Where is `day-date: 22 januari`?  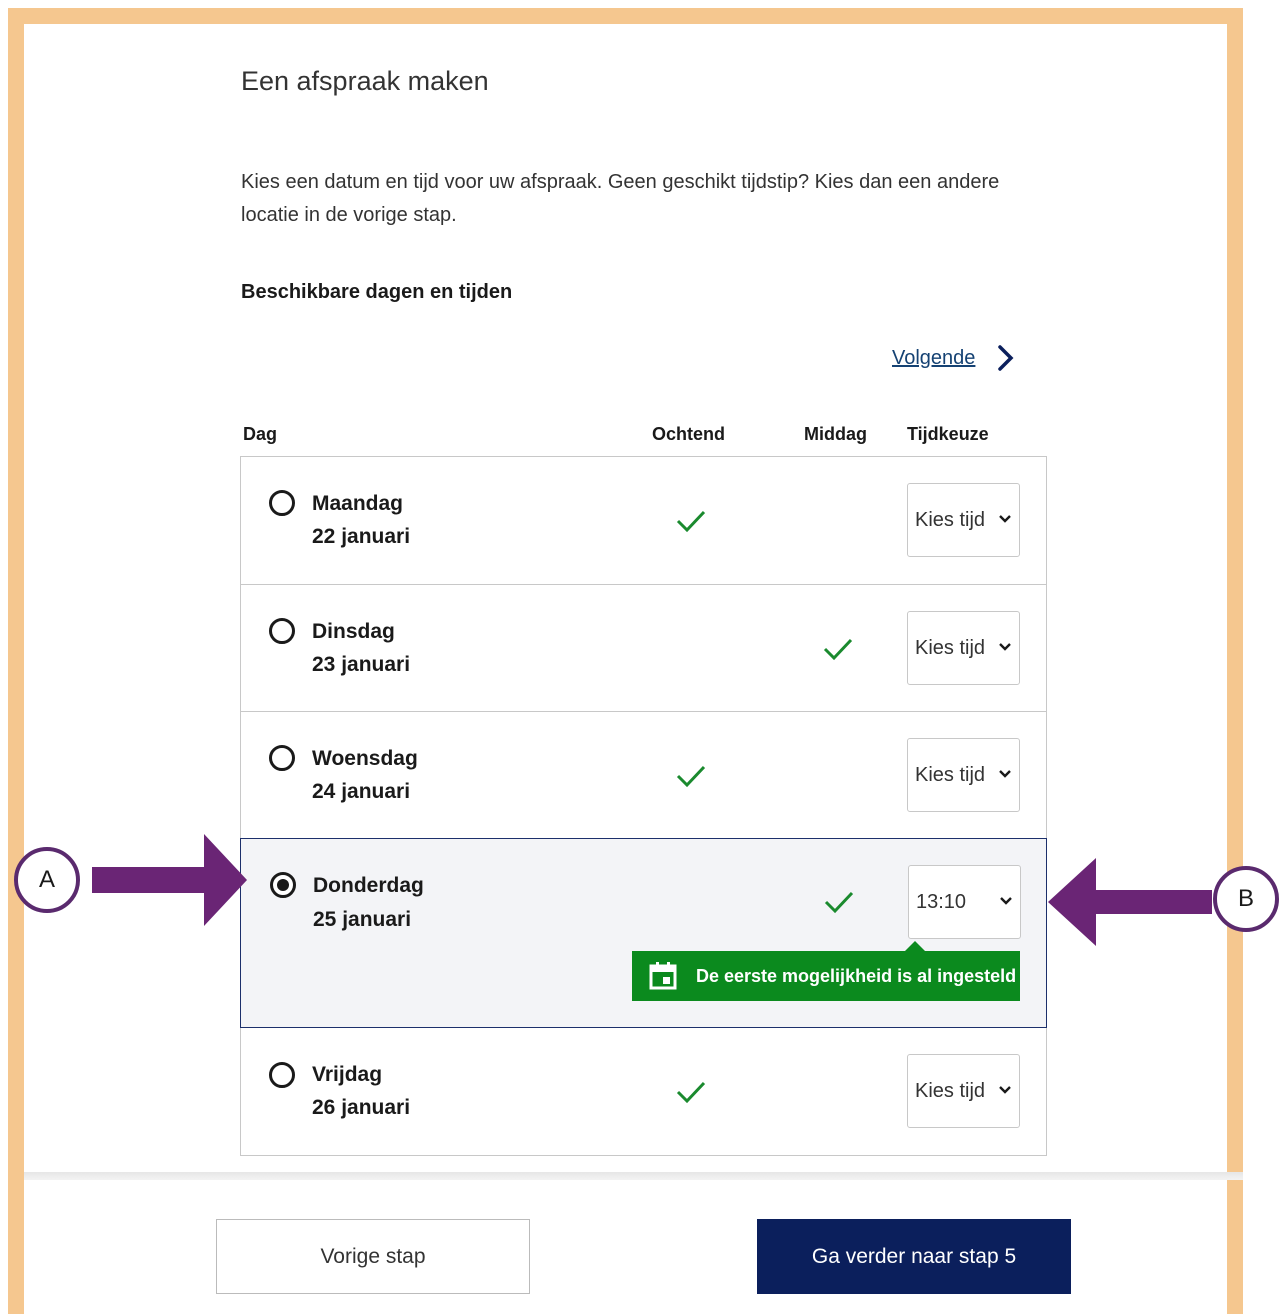 day-date: 22 januari is located at coordinates (361, 536).